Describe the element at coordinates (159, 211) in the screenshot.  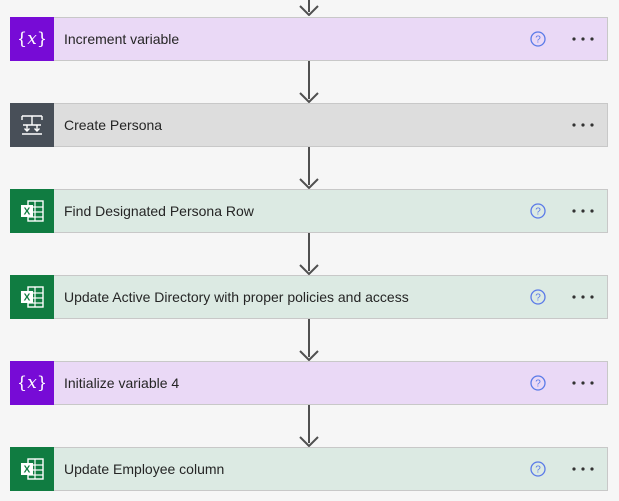
I see `step-title: Find Designated Persona Row` at that location.